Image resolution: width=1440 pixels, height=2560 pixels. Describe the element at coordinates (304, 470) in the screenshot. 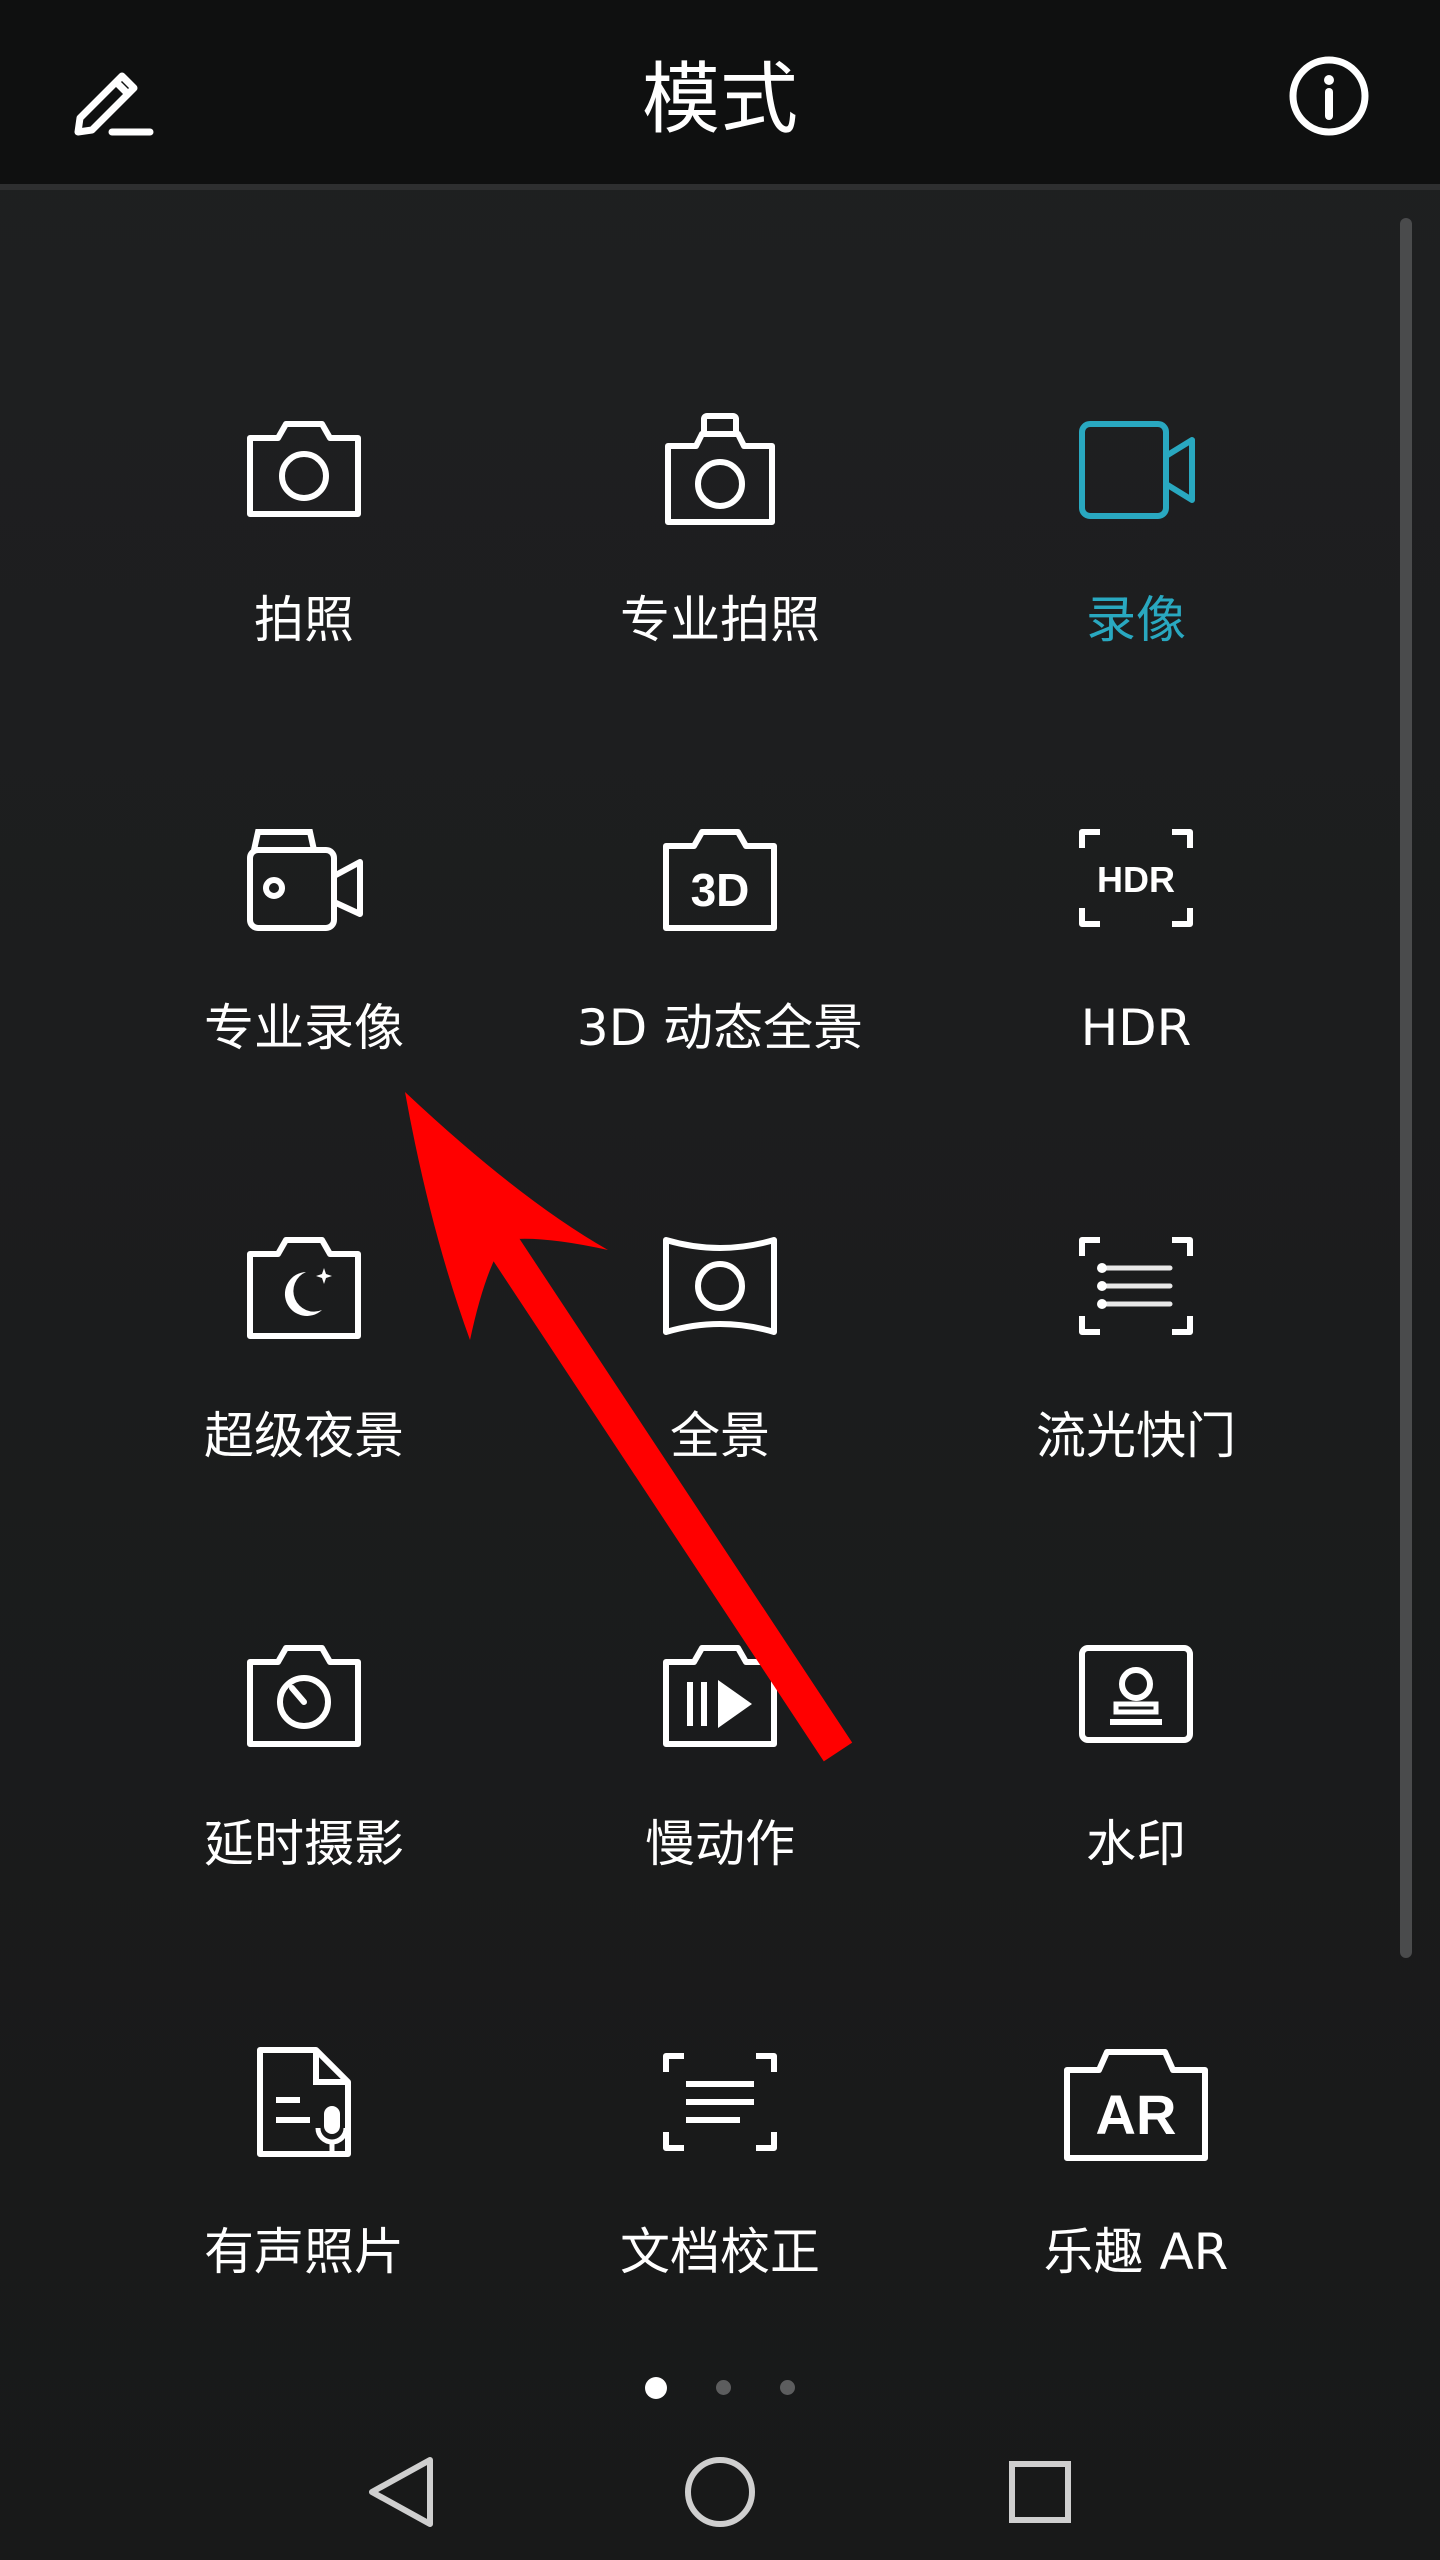

I see `camera-icon` at that location.